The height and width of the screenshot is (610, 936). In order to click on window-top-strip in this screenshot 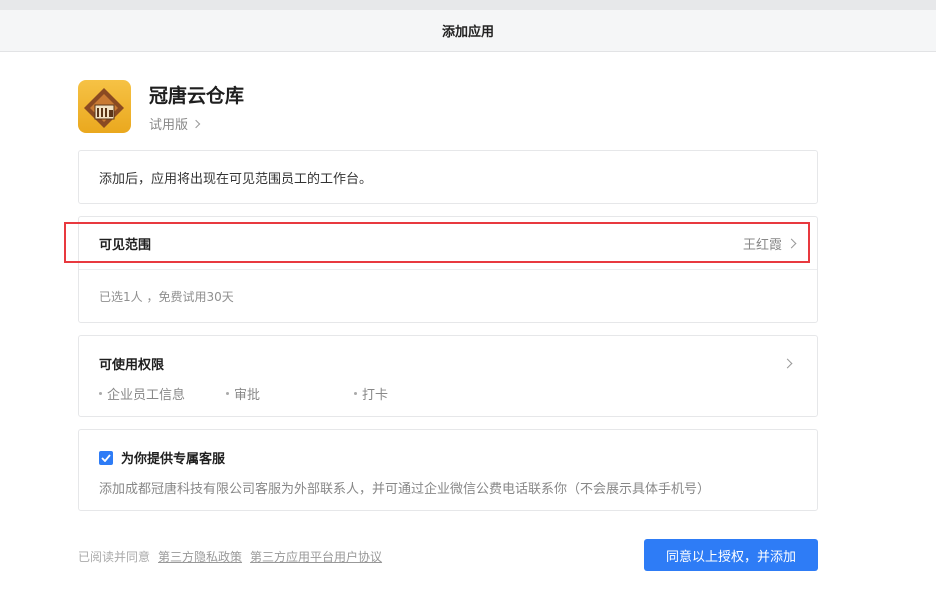, I will do `click(468, 5)`.